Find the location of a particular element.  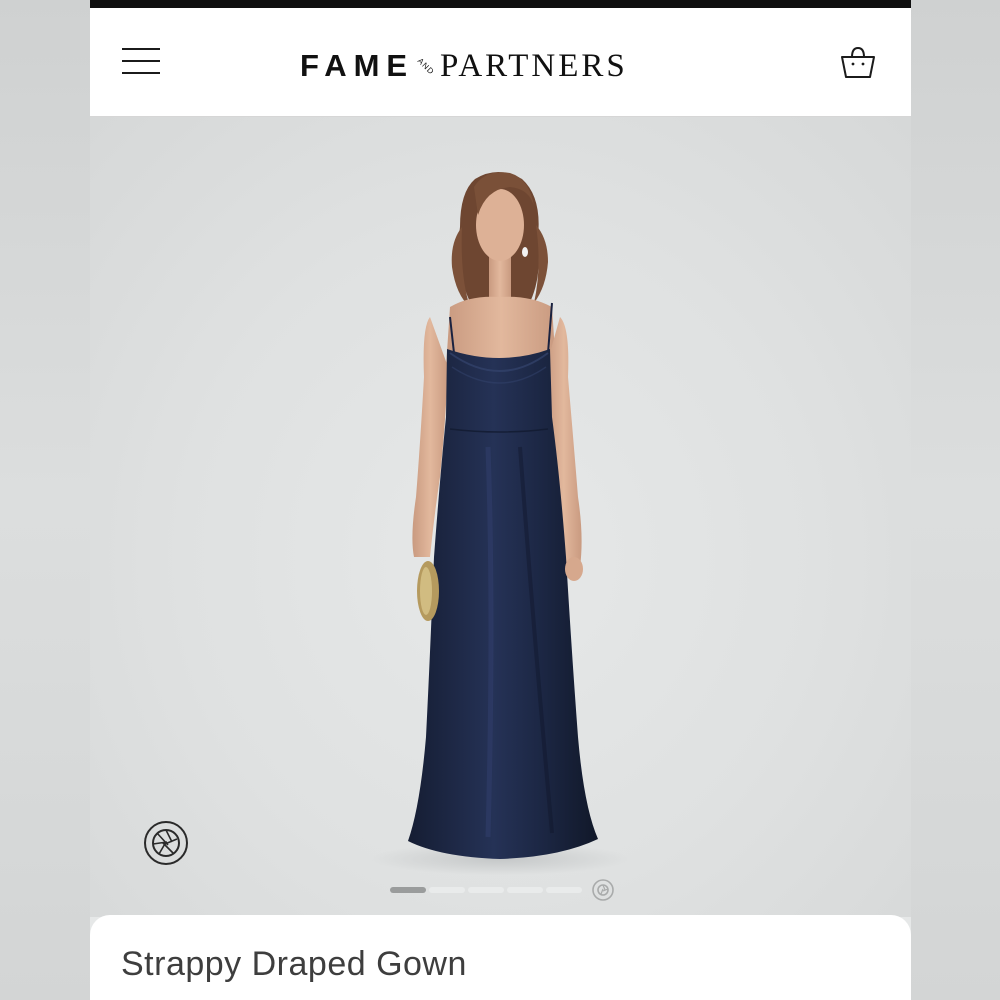

360-view-icon is located at coordinates (603, 890).